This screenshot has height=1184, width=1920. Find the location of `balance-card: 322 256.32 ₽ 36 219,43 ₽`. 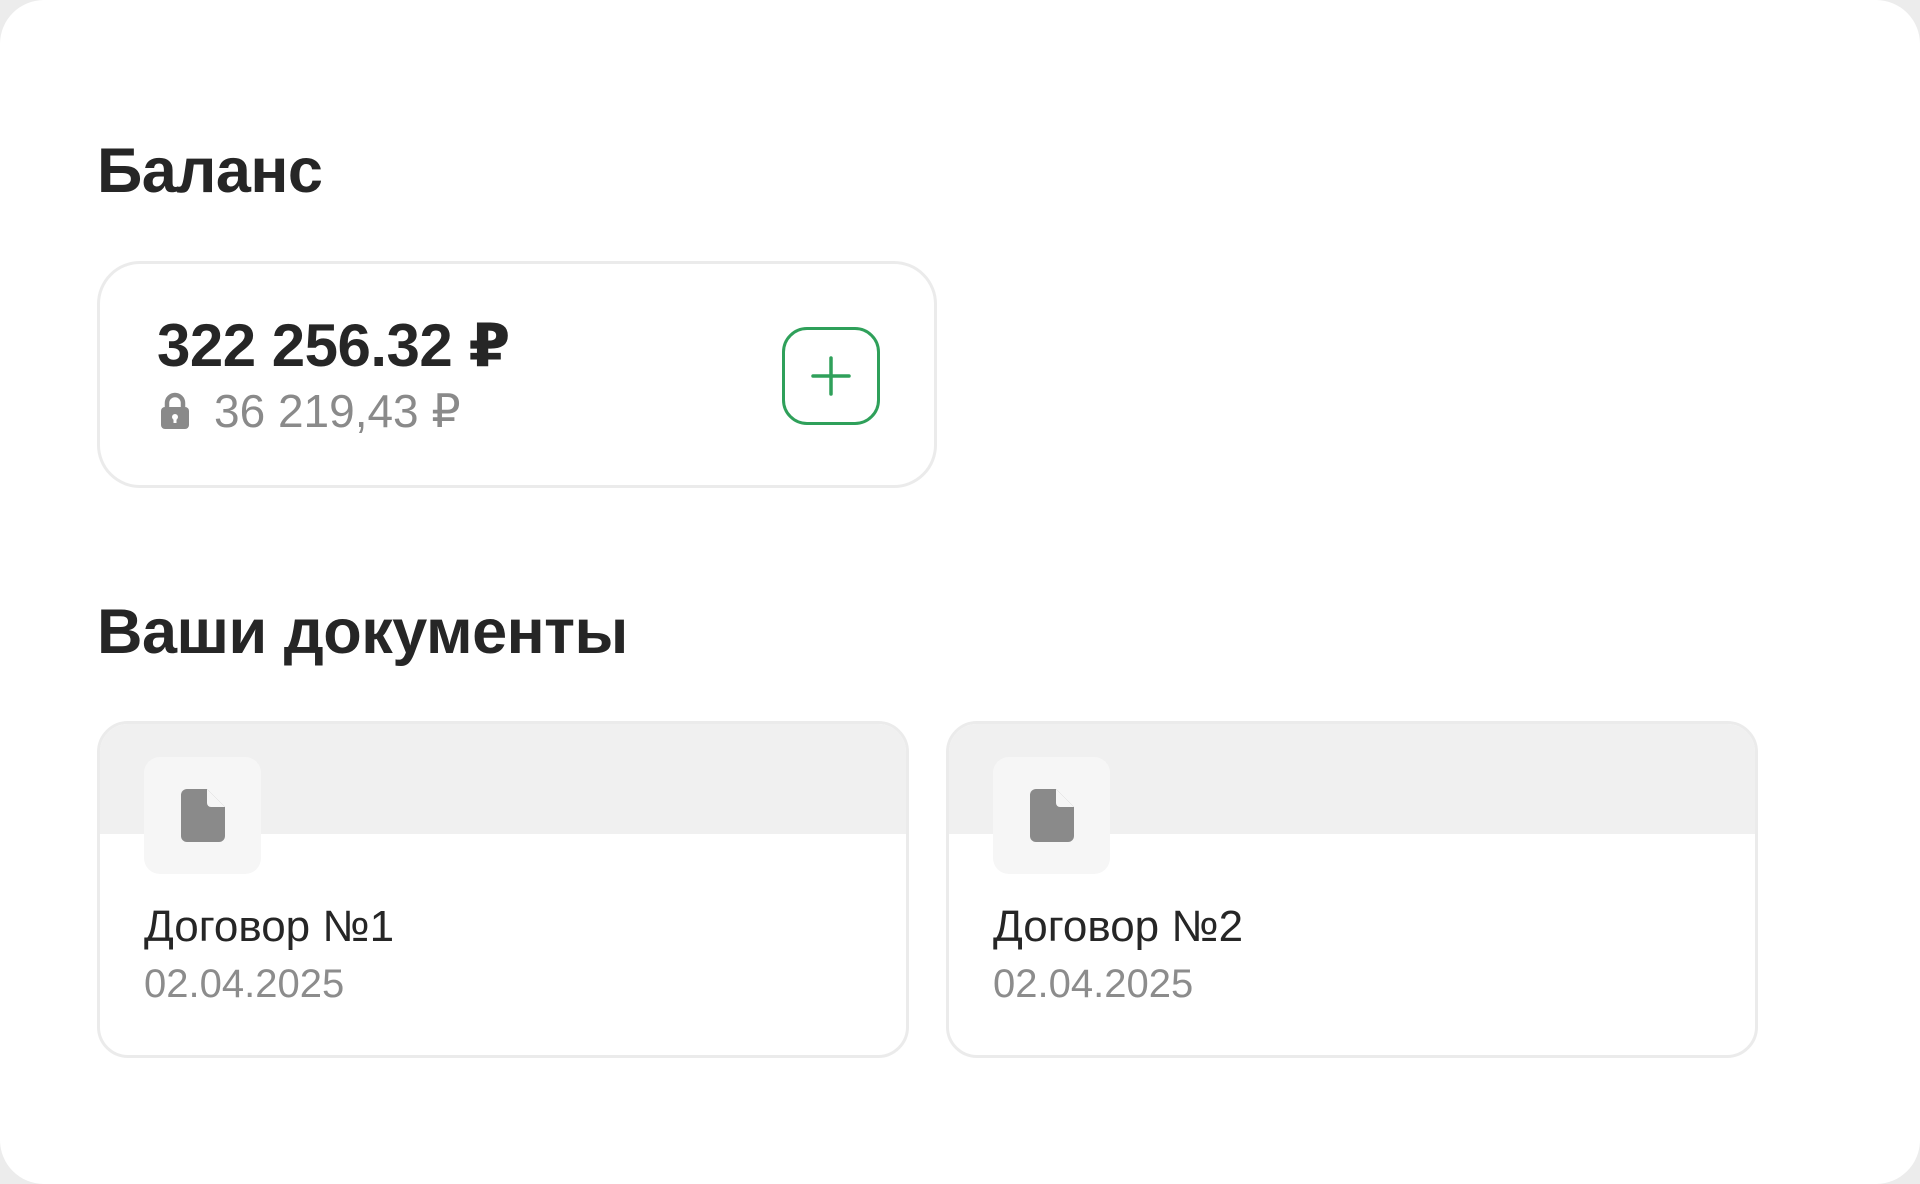

balance-card: 322 256.32 ₽ 36 219,43 ₽ is located at coordinates (517, 374).